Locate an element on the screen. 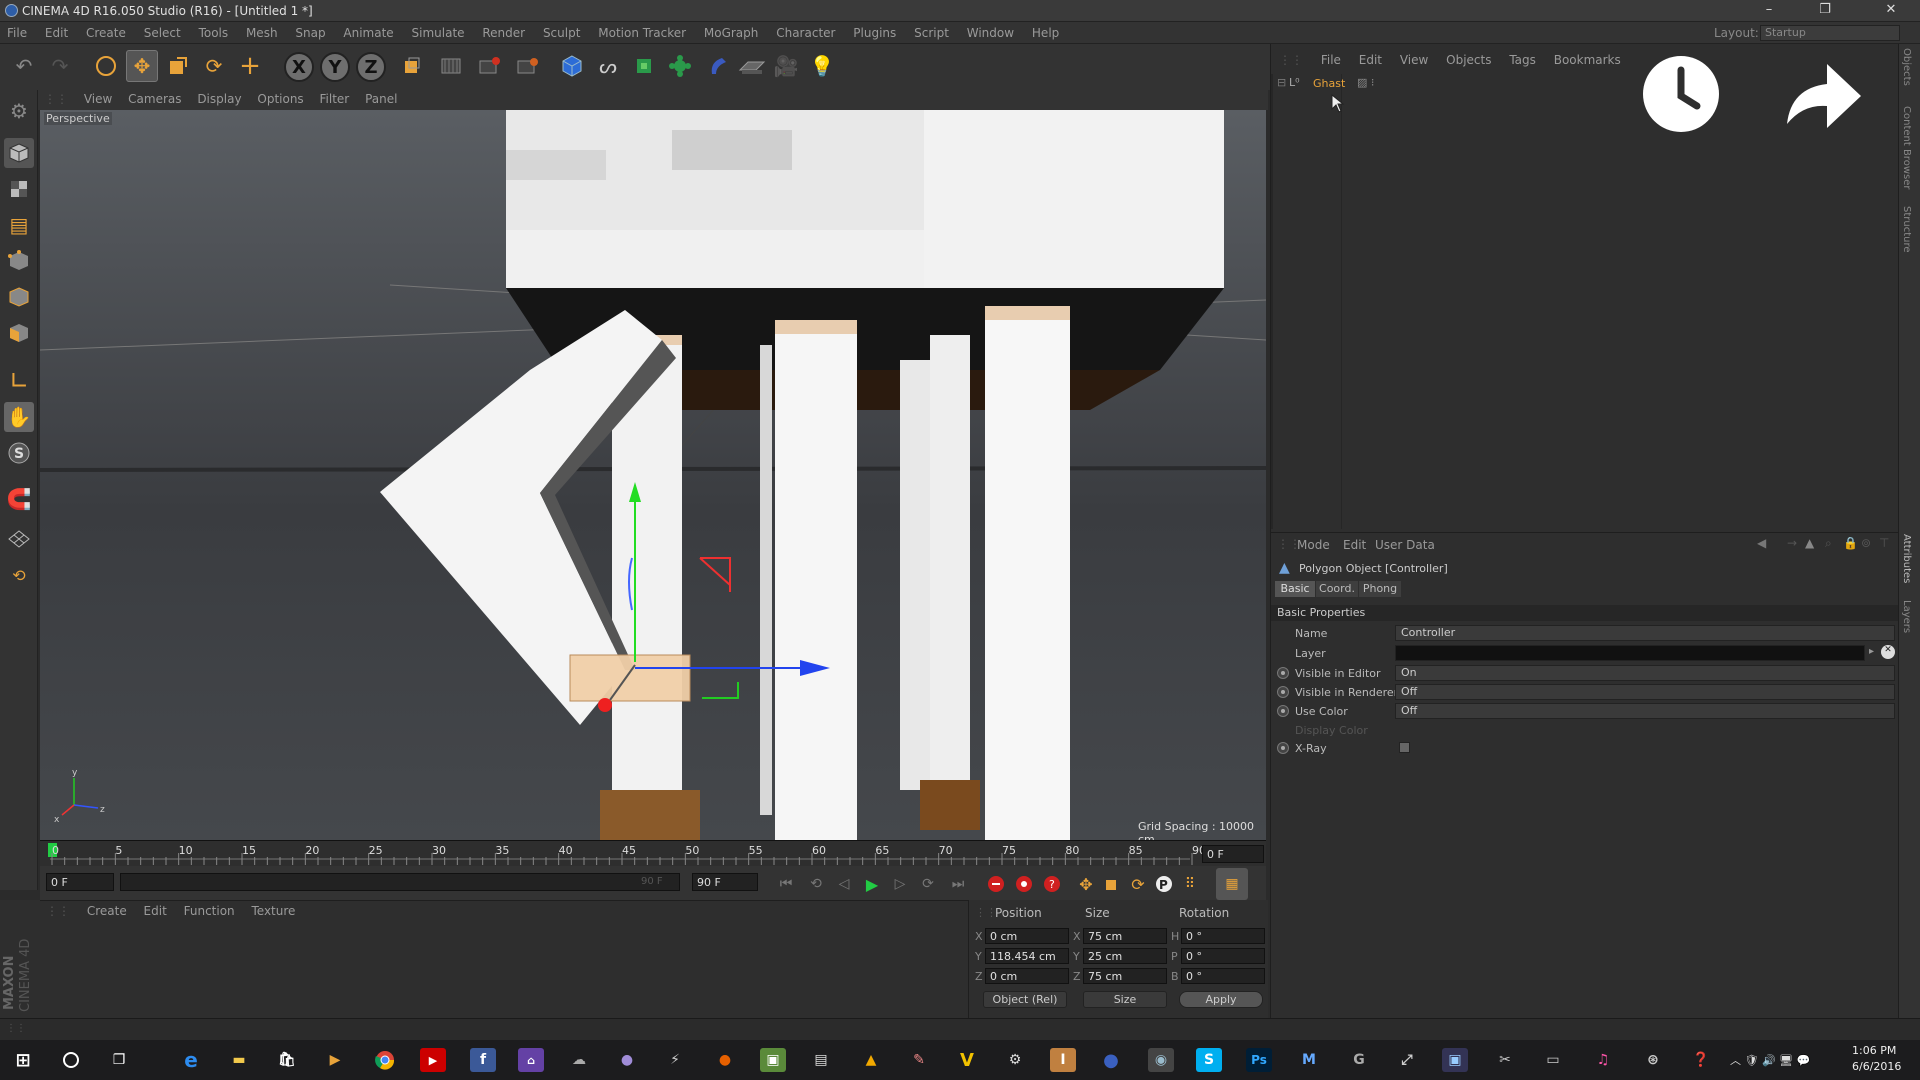 The width and height of the screenshot is (1920, 1080). attribute-menu-edit: Edit is located at coordinates (1354, 545).